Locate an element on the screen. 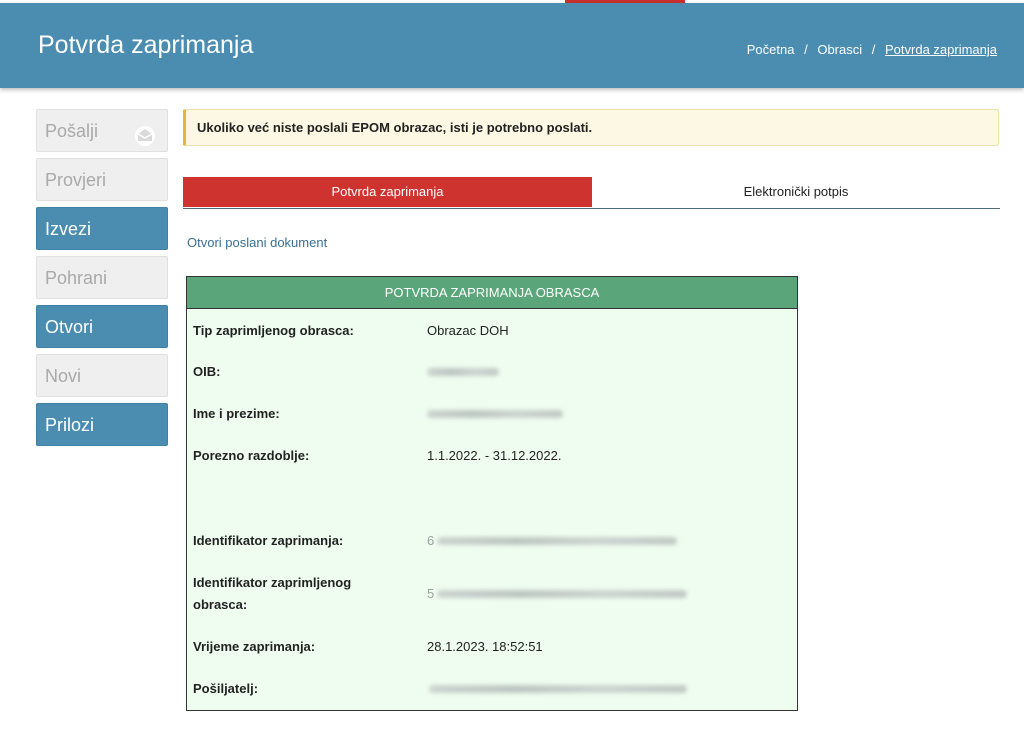 The image size is (1024, 730). form-type-value: Obrazac DOH is located at coordinates (468, 330).